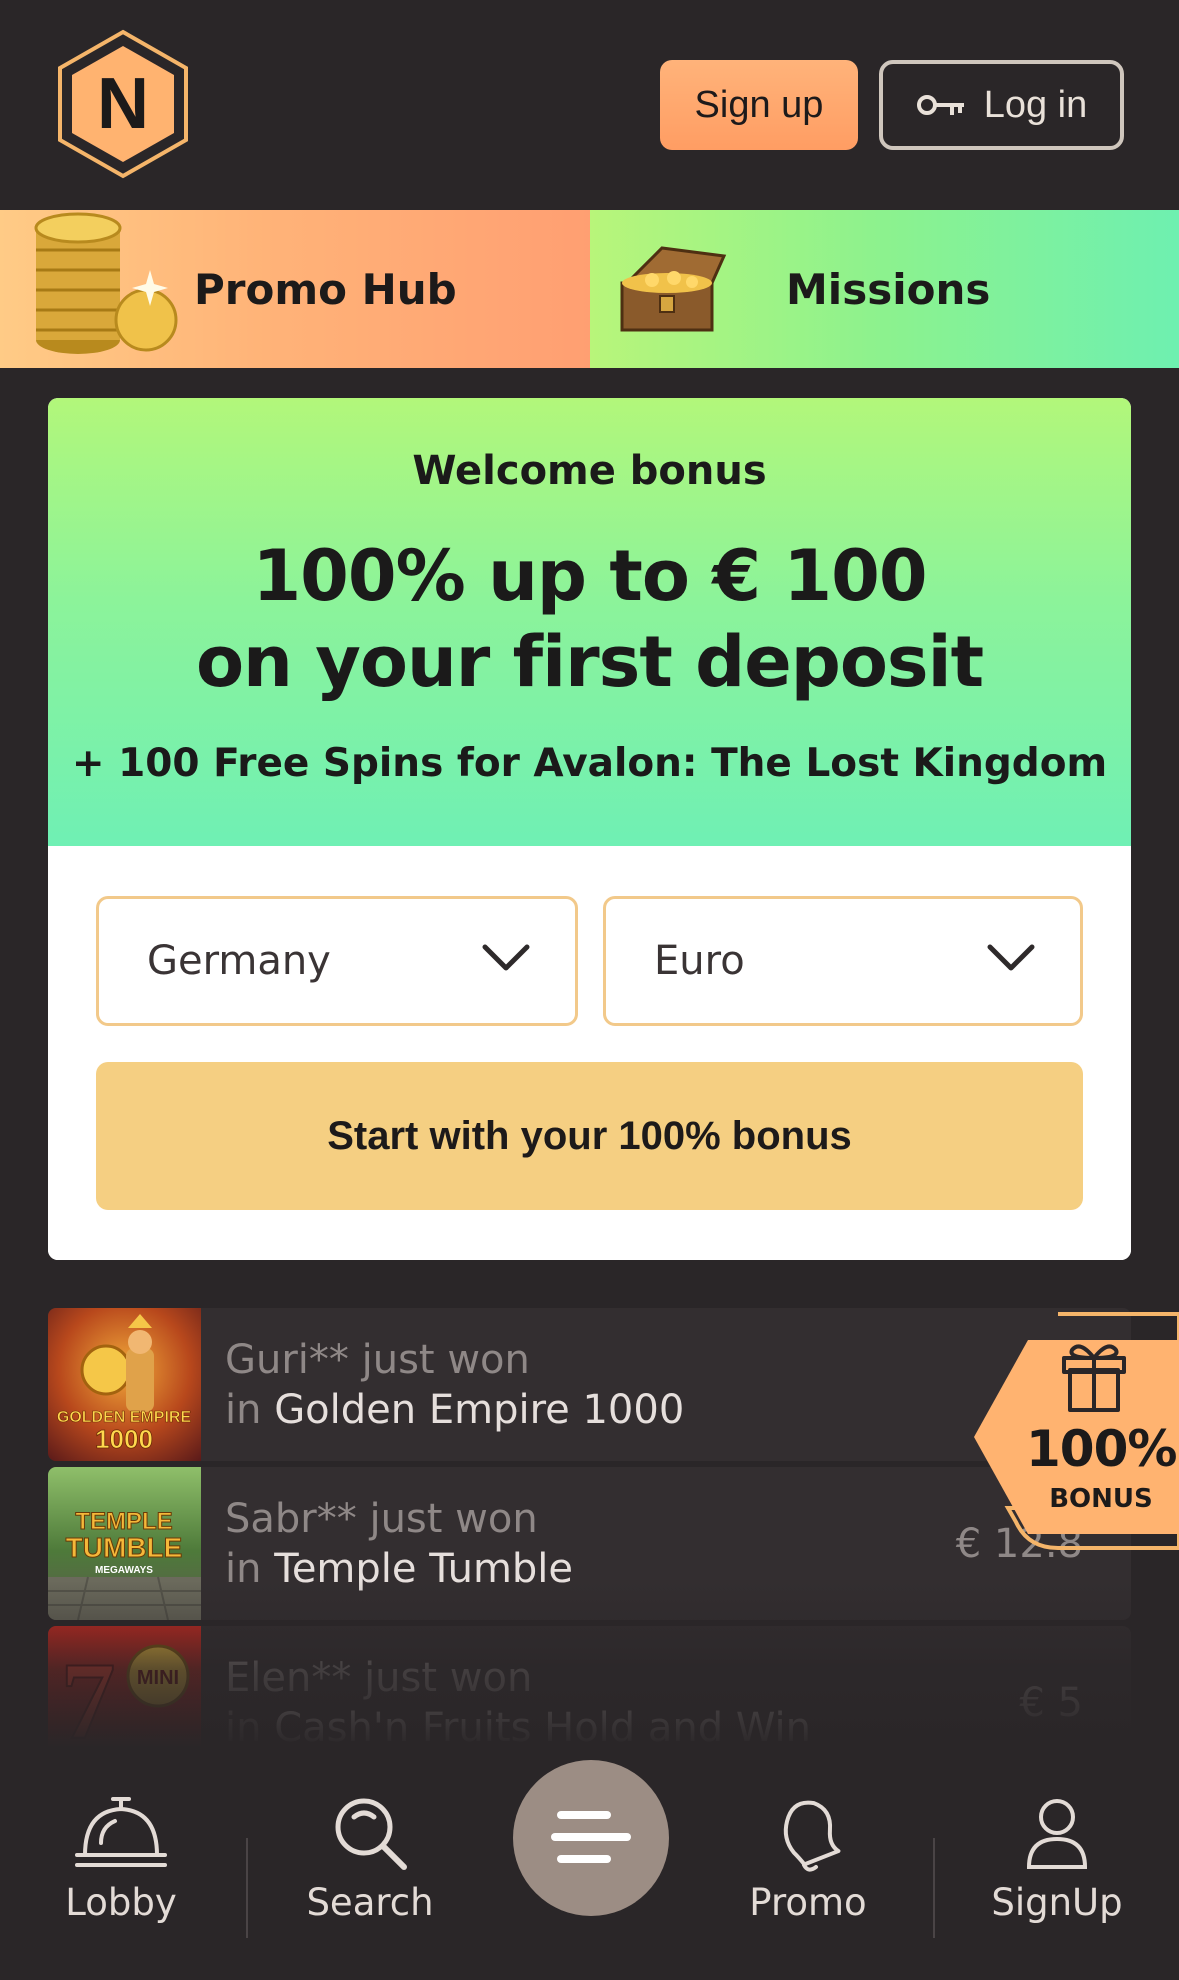 Image resolution: width=1179 pixels, height=1980 pixels. I want to click on svg-text: TUMBLE, so click(124, 1547).